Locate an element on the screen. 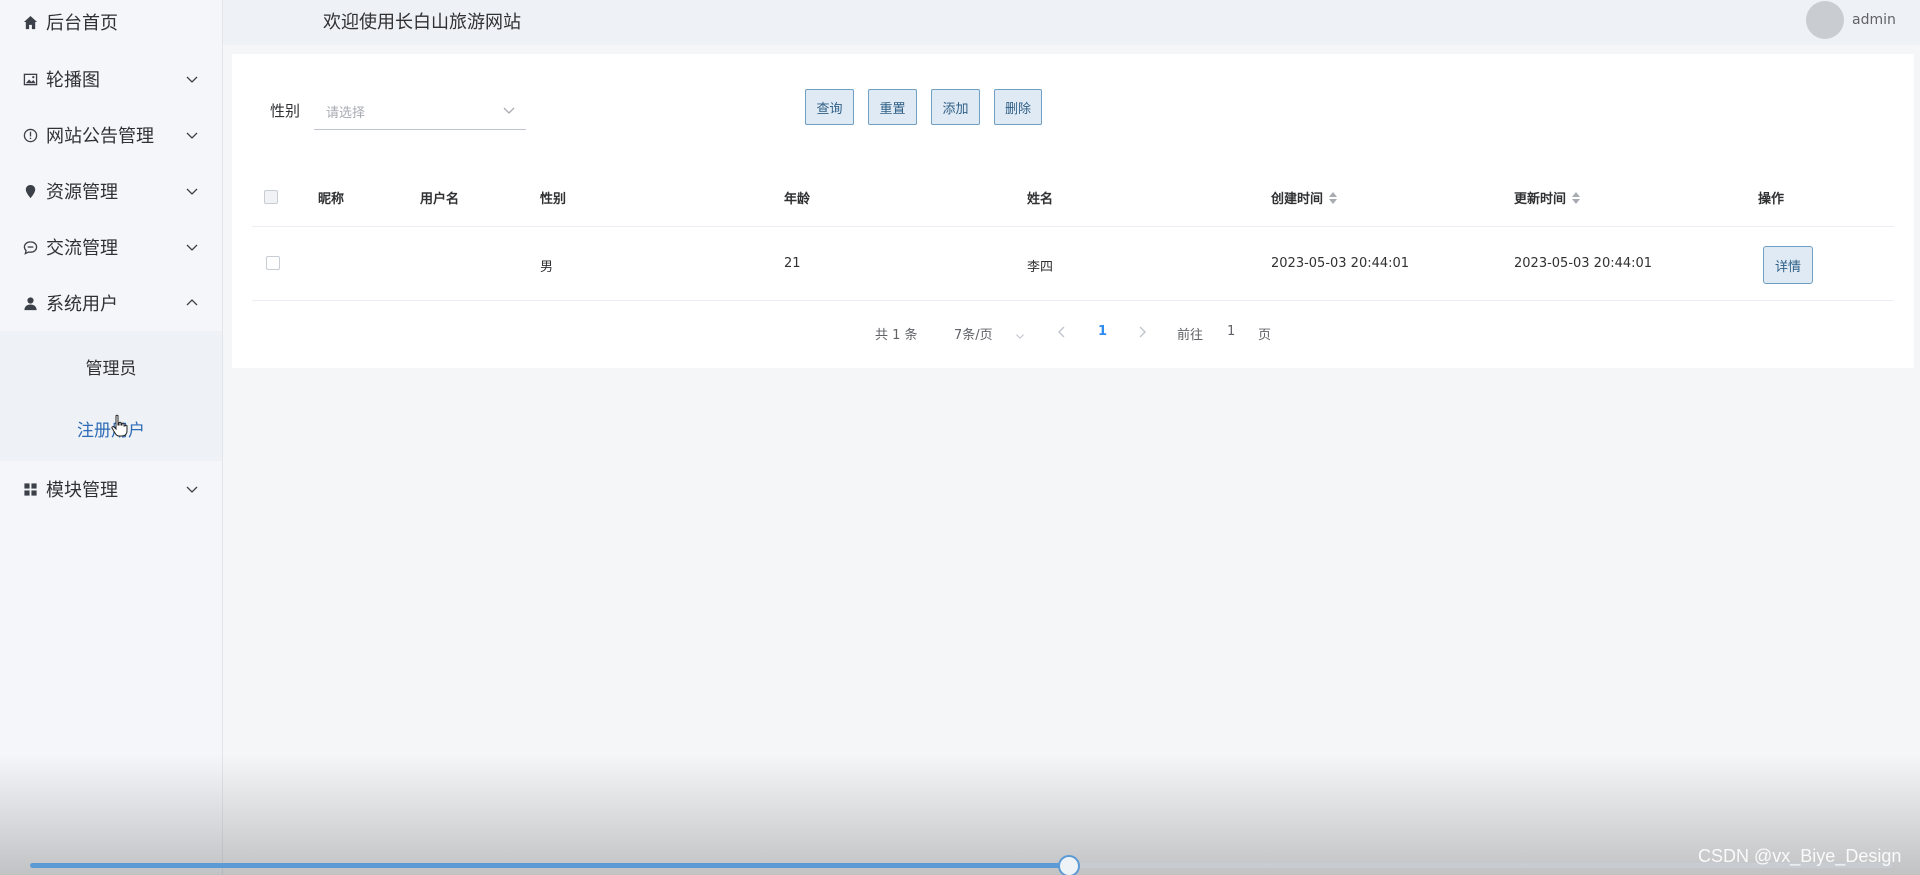 The image size is (1920, 875). location-icon is located at coordinates (30, 191).